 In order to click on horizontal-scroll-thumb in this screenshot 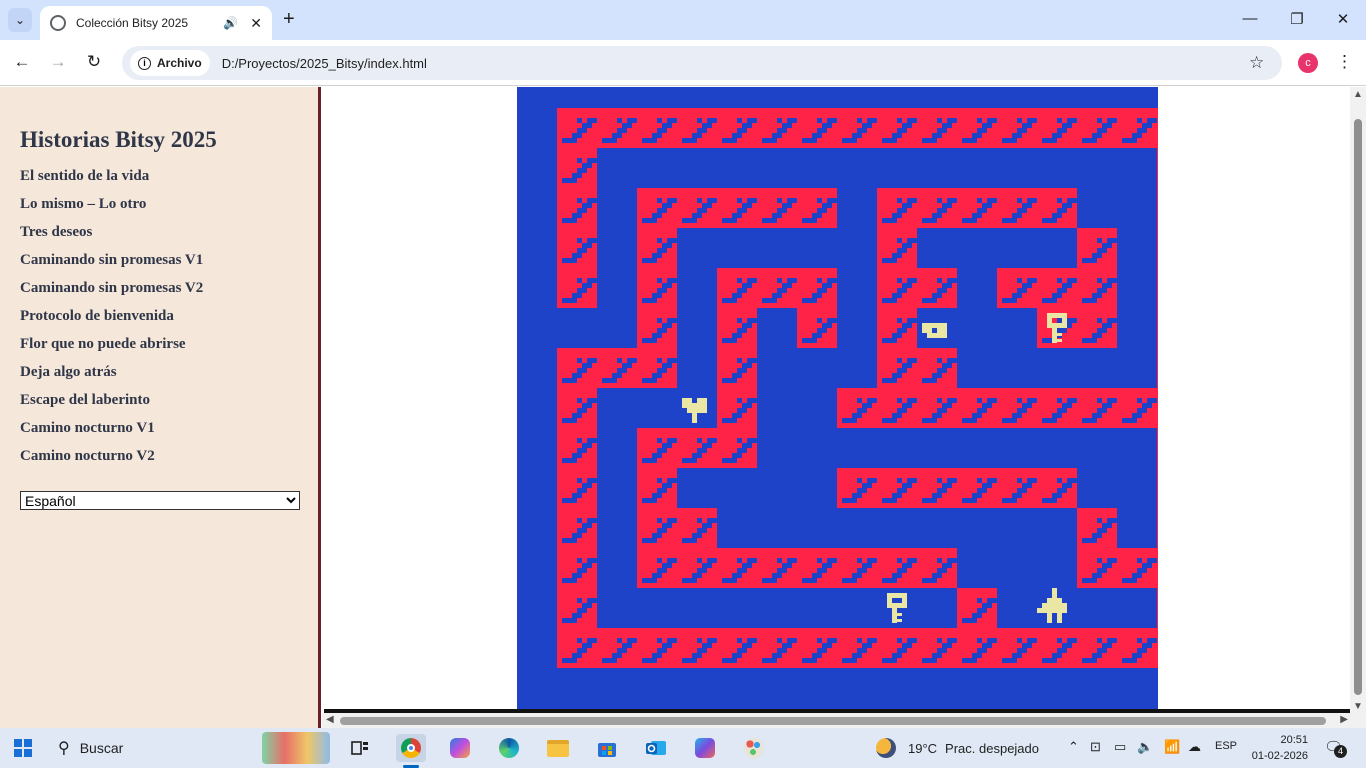, I will do `click(833, 721)`.